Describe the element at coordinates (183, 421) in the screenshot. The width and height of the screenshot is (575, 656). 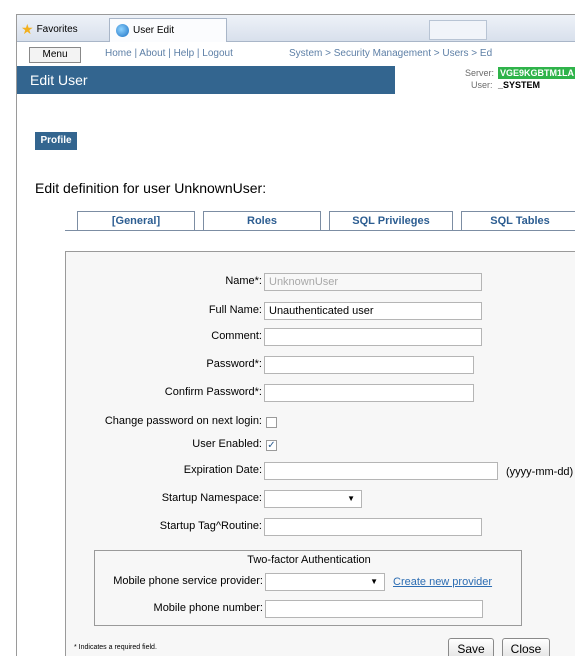
I see `change-password-label: Change password on next login:` at that location.